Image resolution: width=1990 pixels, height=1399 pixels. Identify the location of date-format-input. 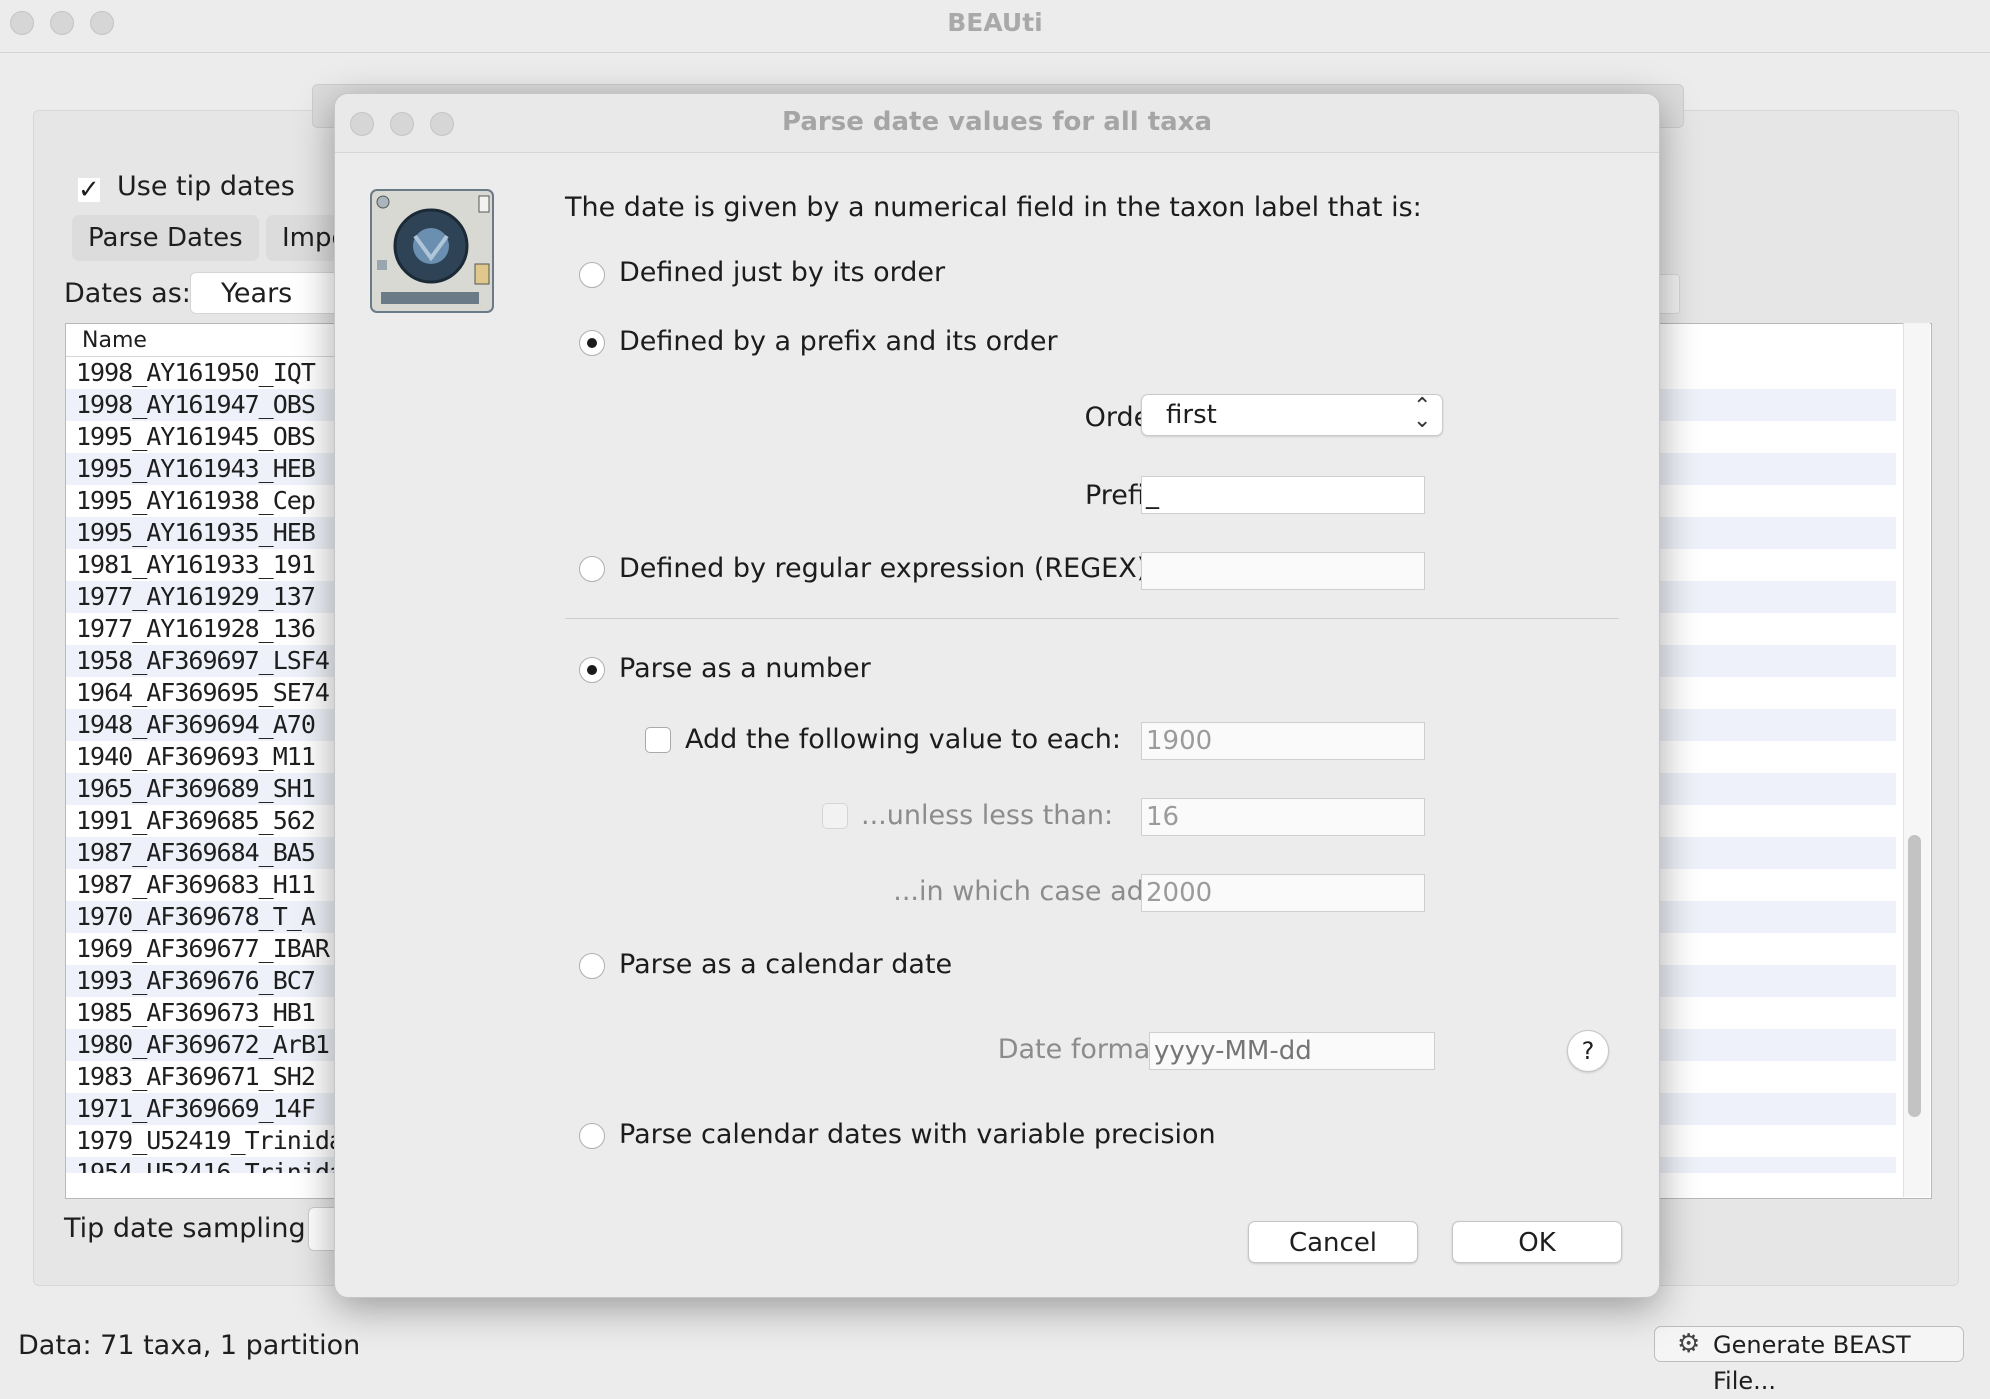
(1292, 1051).